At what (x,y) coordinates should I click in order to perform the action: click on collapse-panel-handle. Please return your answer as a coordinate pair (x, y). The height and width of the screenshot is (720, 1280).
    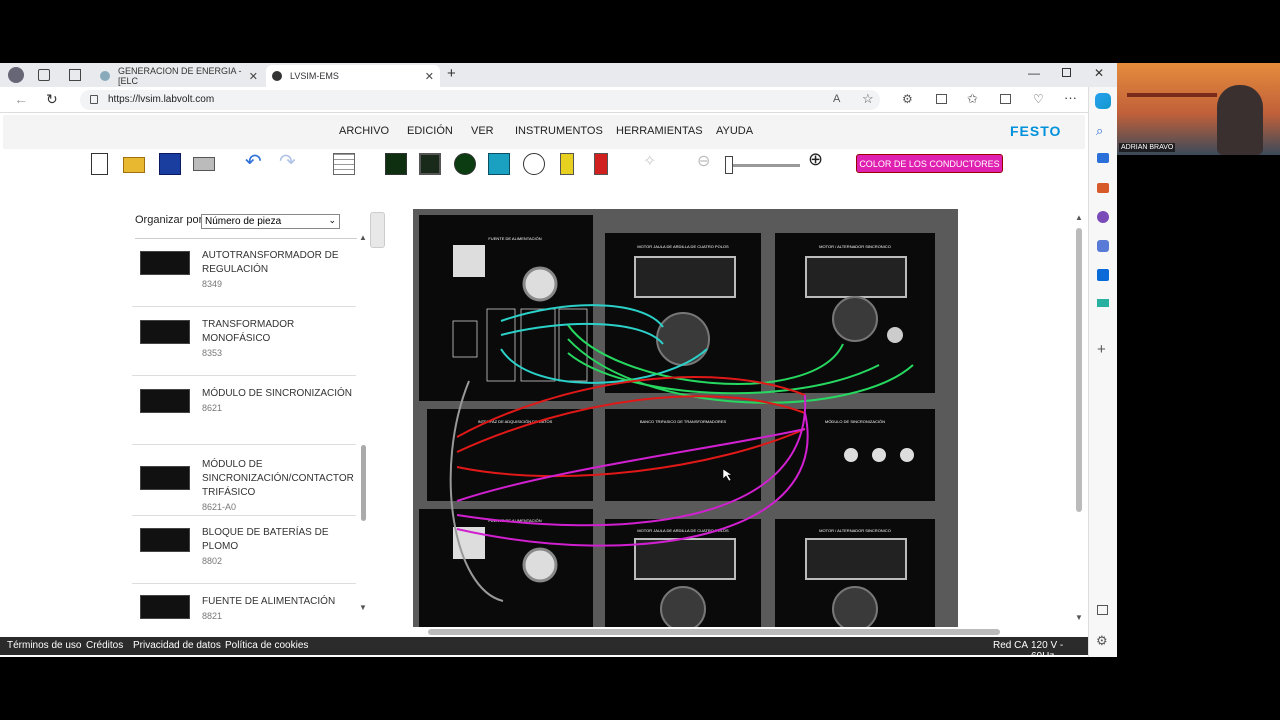
    Looking at the image, I should click on (377, 230).